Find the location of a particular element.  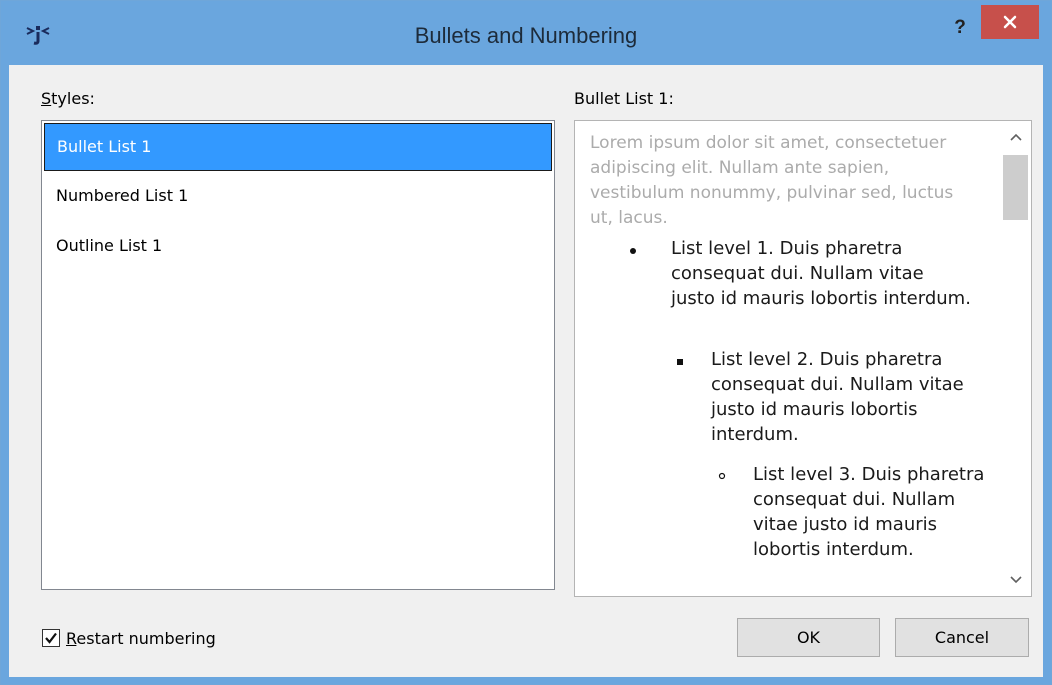

chevron-down-icon is located at coordinates (1015, 580).